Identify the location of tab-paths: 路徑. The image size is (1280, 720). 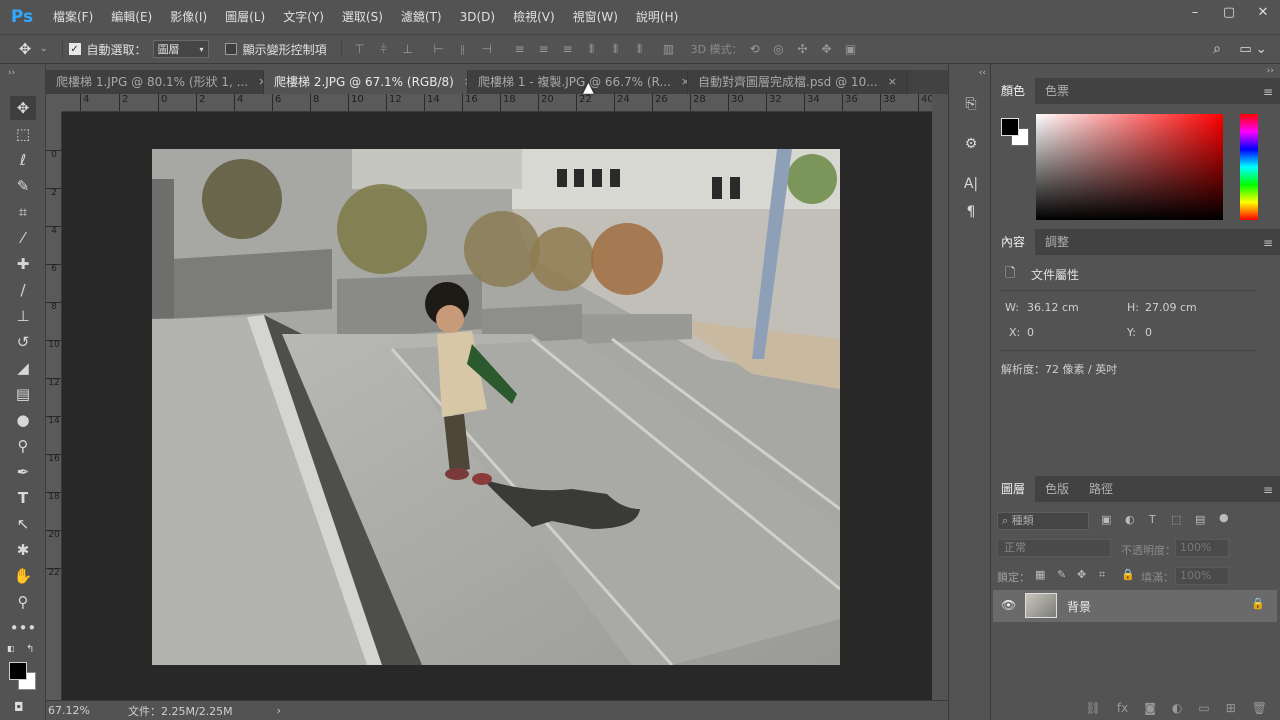
(1101, 489).